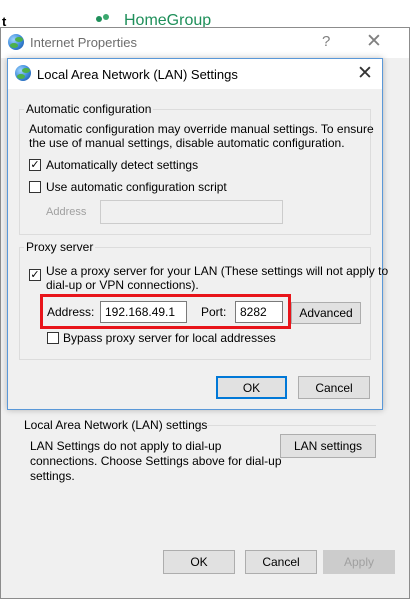 This screenshot has height=600, width=412. What do you see at coordinates (136, 187) in the screenshot?
I see `auto-config-script-label: Use automatic configuration script` at bounding box center [136, 187].